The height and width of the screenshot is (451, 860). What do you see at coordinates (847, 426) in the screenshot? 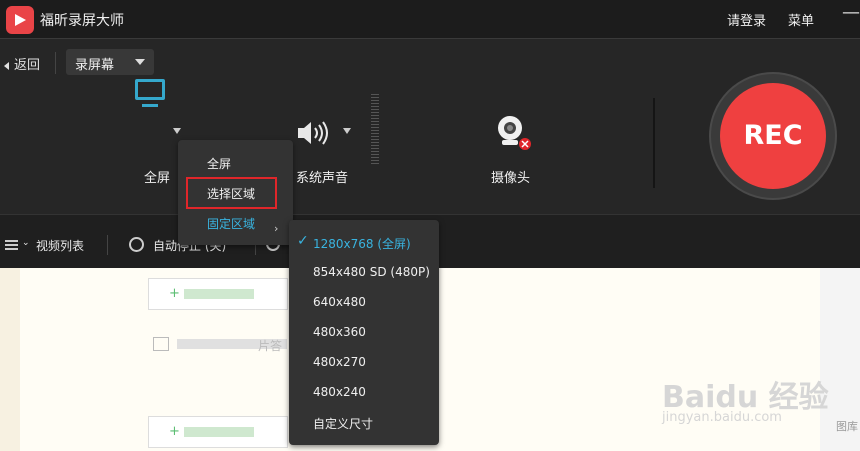
I see `side-label: 图库` at bounding box center [847, 426].